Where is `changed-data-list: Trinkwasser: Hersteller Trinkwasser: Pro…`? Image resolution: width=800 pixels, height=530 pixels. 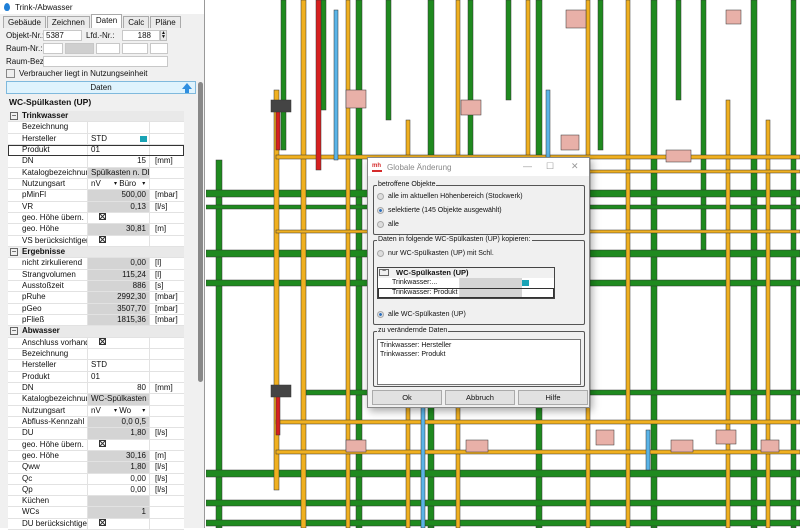 changed-data-list: Trinkwasser: Hersteller Trinkwasser: Pro… is located at coordinates (479, 362).